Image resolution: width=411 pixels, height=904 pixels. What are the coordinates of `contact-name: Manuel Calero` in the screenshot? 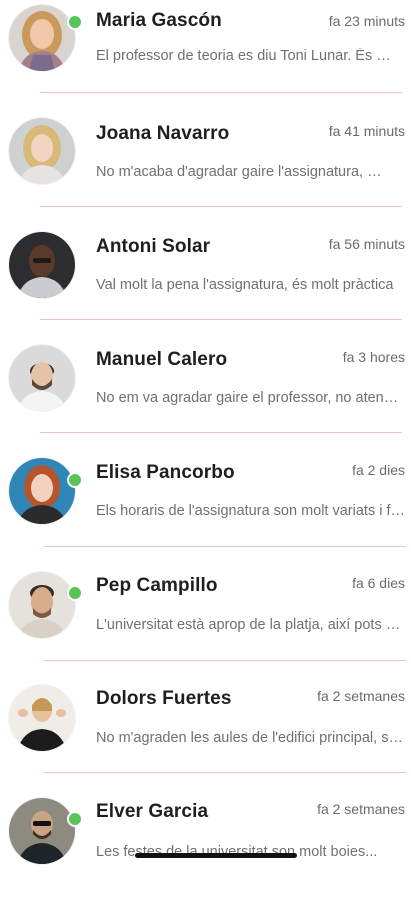 It's located at (162, 359).